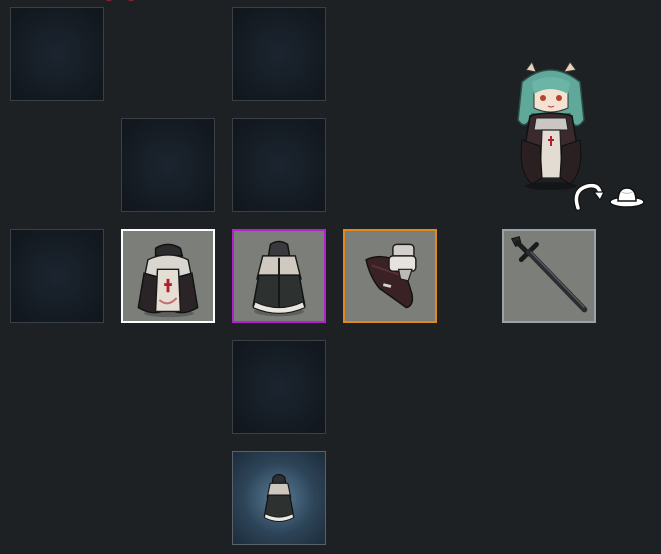 This screenshot has width=661, height=554. I want to click on equipped-armor-slot, so click(168, 276).